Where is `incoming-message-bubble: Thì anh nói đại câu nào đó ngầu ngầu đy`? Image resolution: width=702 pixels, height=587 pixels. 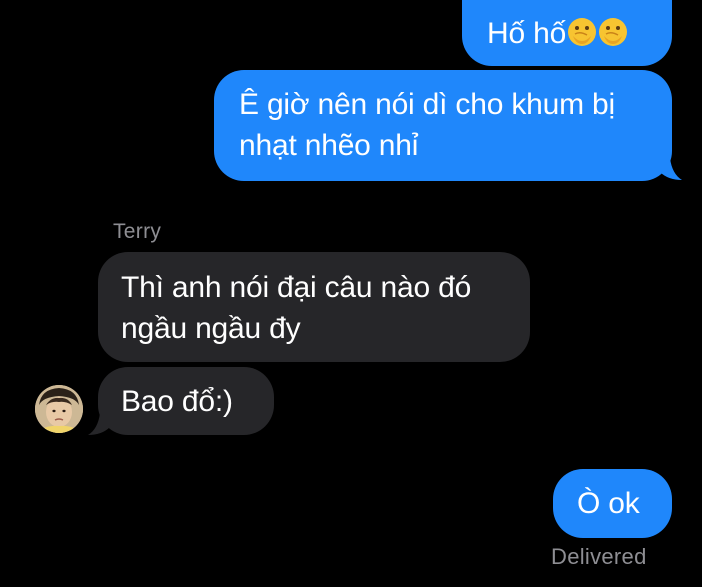
incoming-message-bubble: Thì anh nói đại câu nào đó ngầu ngầu đy is located at coordinates (314, 307).